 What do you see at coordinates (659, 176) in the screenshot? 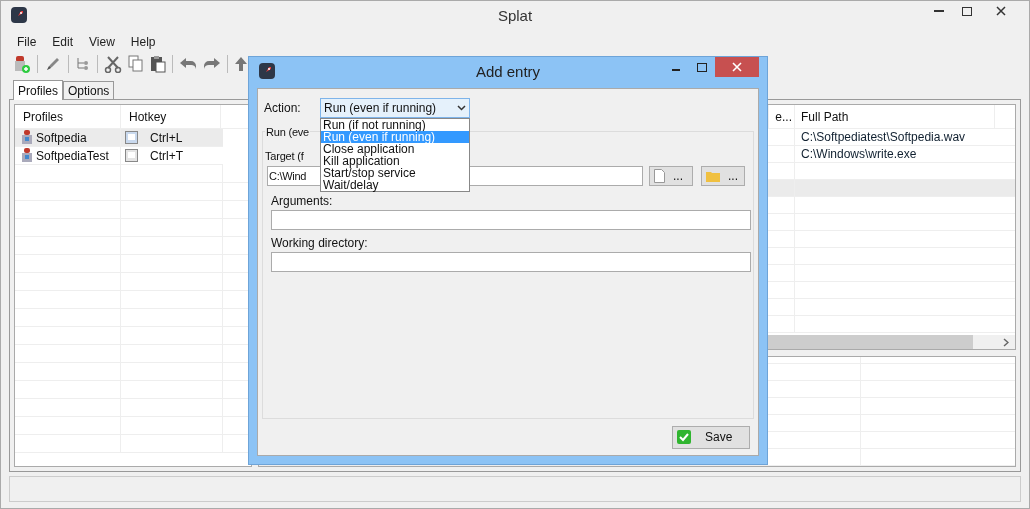
I see `file-icon` at bounding box center [659, 176].